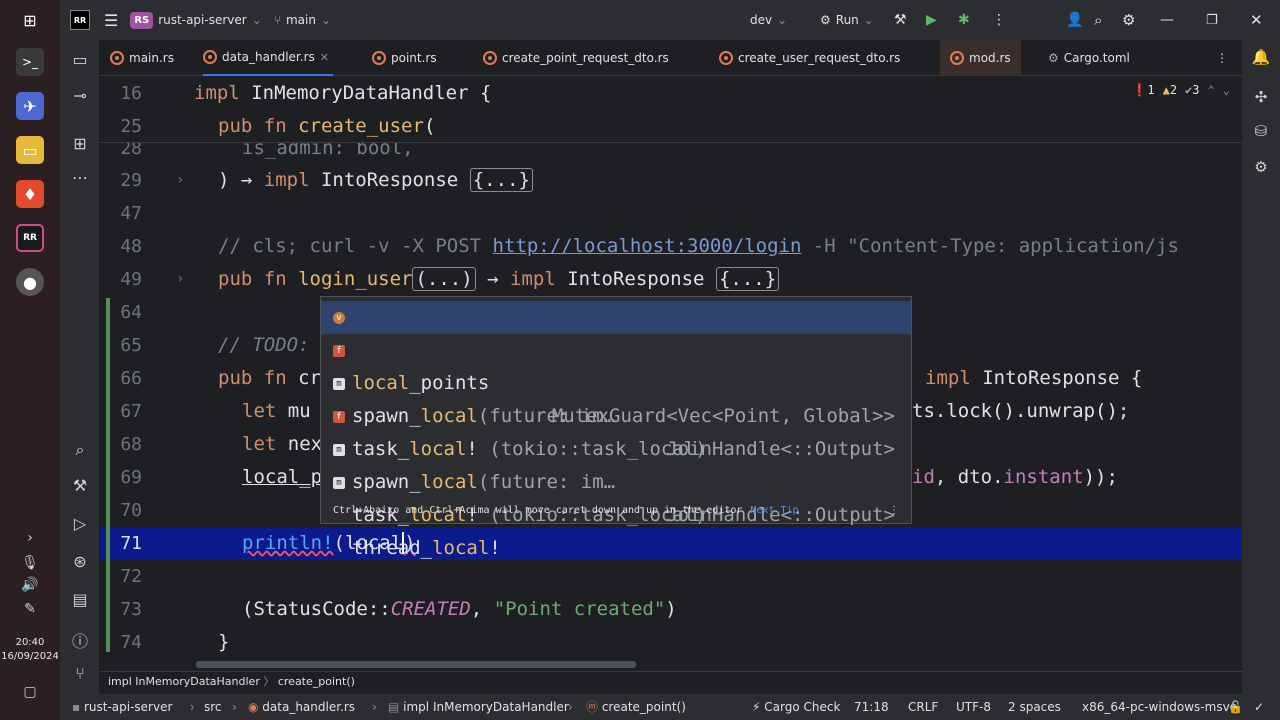  What do you see at coordinates (847, 20) in the screenshot?
I see `run-widget: ⚙ Run ⌄` at bounding box center [847, 20].